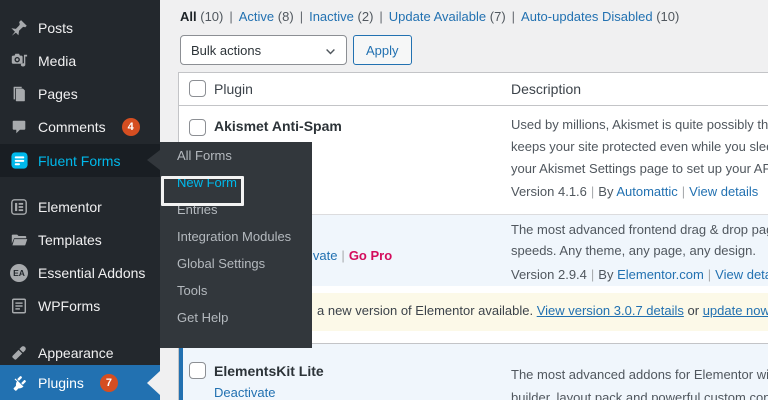  I want to click on sidebar-item-wpforms: WPForms, so click(80, 305).